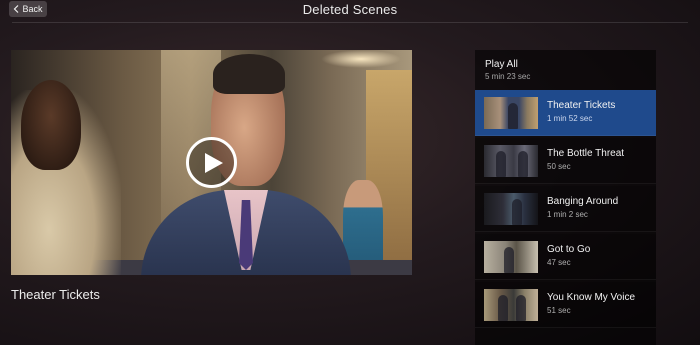  What do you see at coordinates (55, 294) in the screenshot?
I see `video-title: Theater Tickets` at bounding box center [55, 294].